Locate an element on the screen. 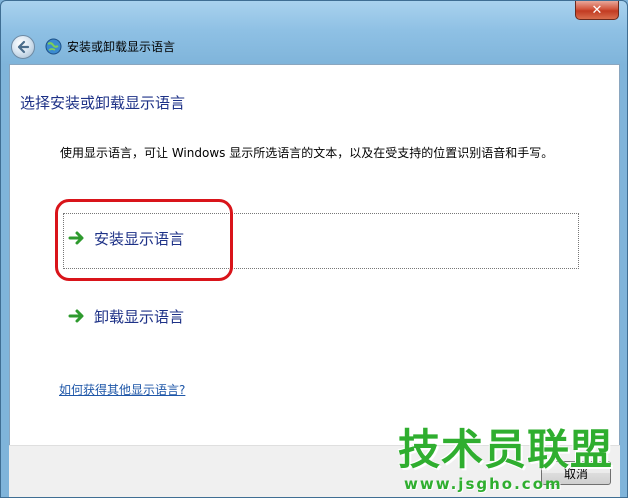  back-arrow-icon is located at coordinates (23, 47).